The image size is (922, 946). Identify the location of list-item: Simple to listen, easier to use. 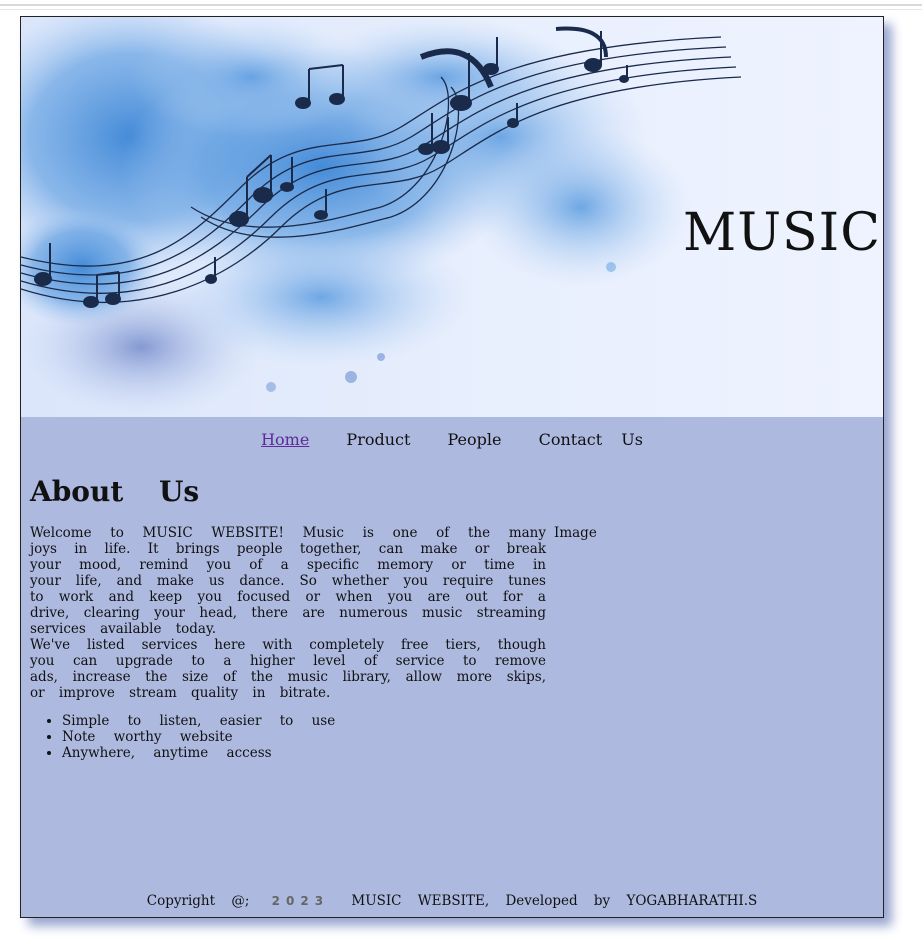
(198, 721).